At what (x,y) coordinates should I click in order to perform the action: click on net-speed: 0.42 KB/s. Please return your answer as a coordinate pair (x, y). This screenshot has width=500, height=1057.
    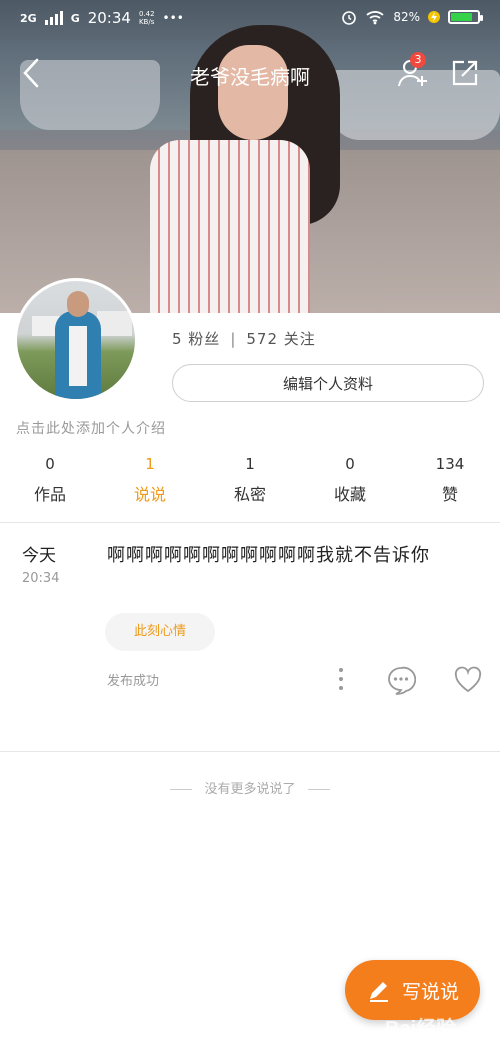
    Looking at the image, I should click on (147, 18).